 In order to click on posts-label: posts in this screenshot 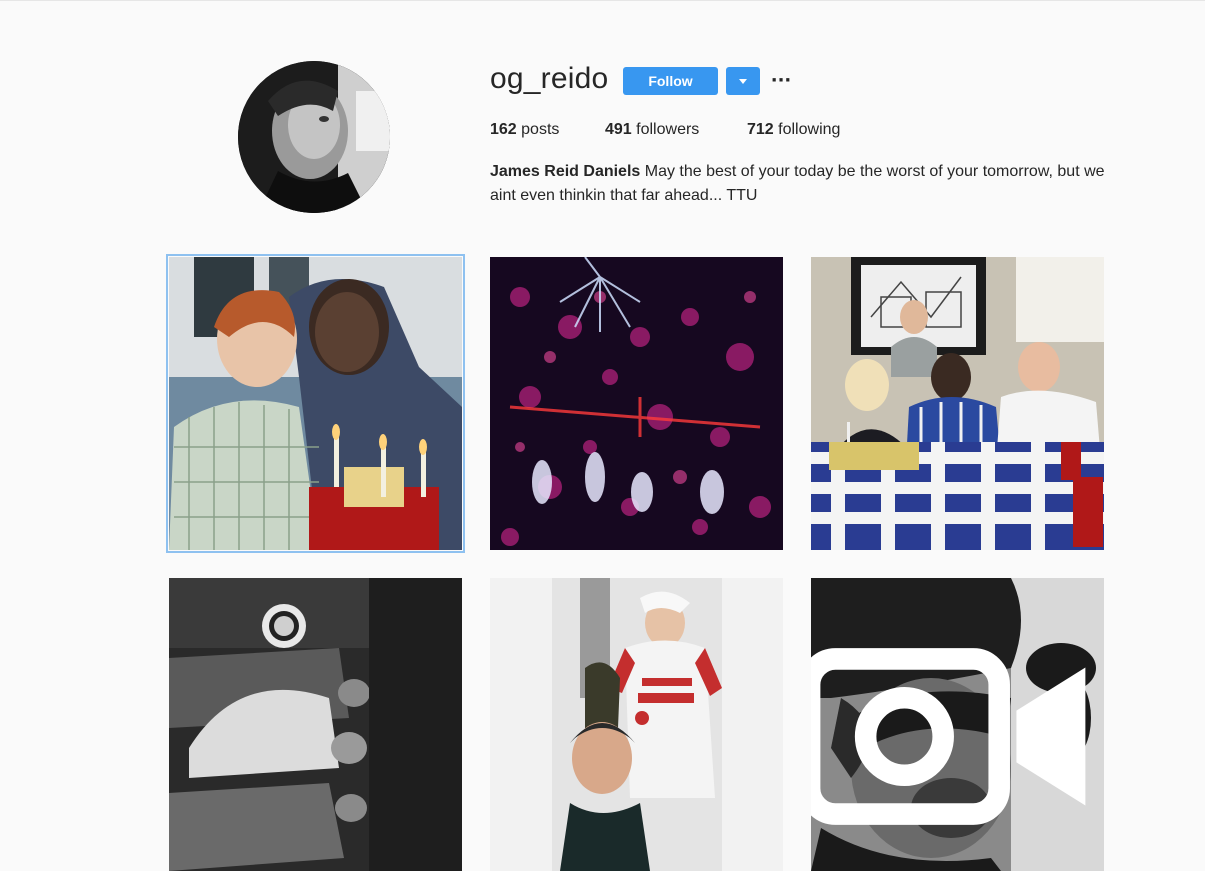, I will do `click(540, 129)`.